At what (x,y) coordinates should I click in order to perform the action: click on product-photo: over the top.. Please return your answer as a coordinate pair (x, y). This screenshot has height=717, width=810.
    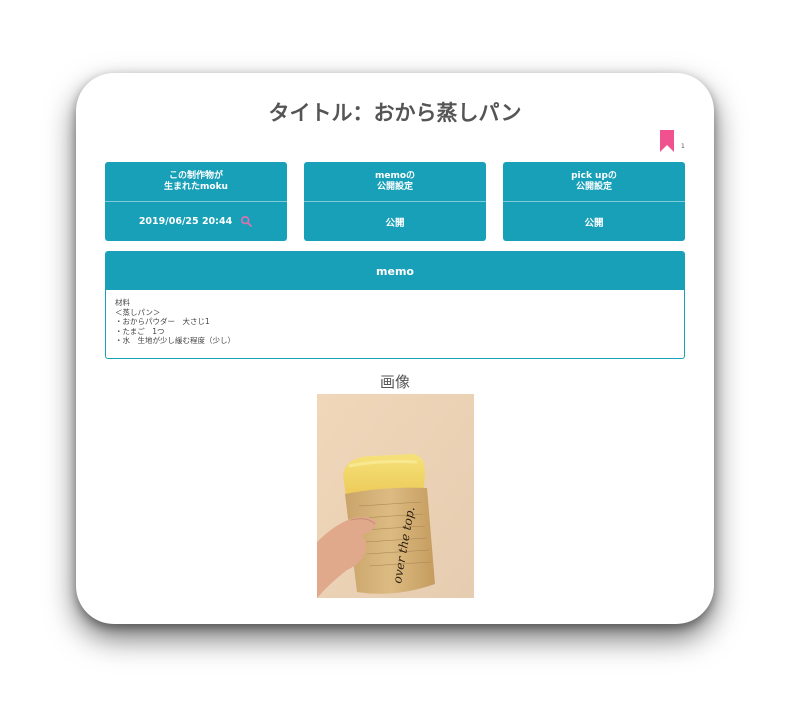
    Looking at the image, I should click on (395, 496).